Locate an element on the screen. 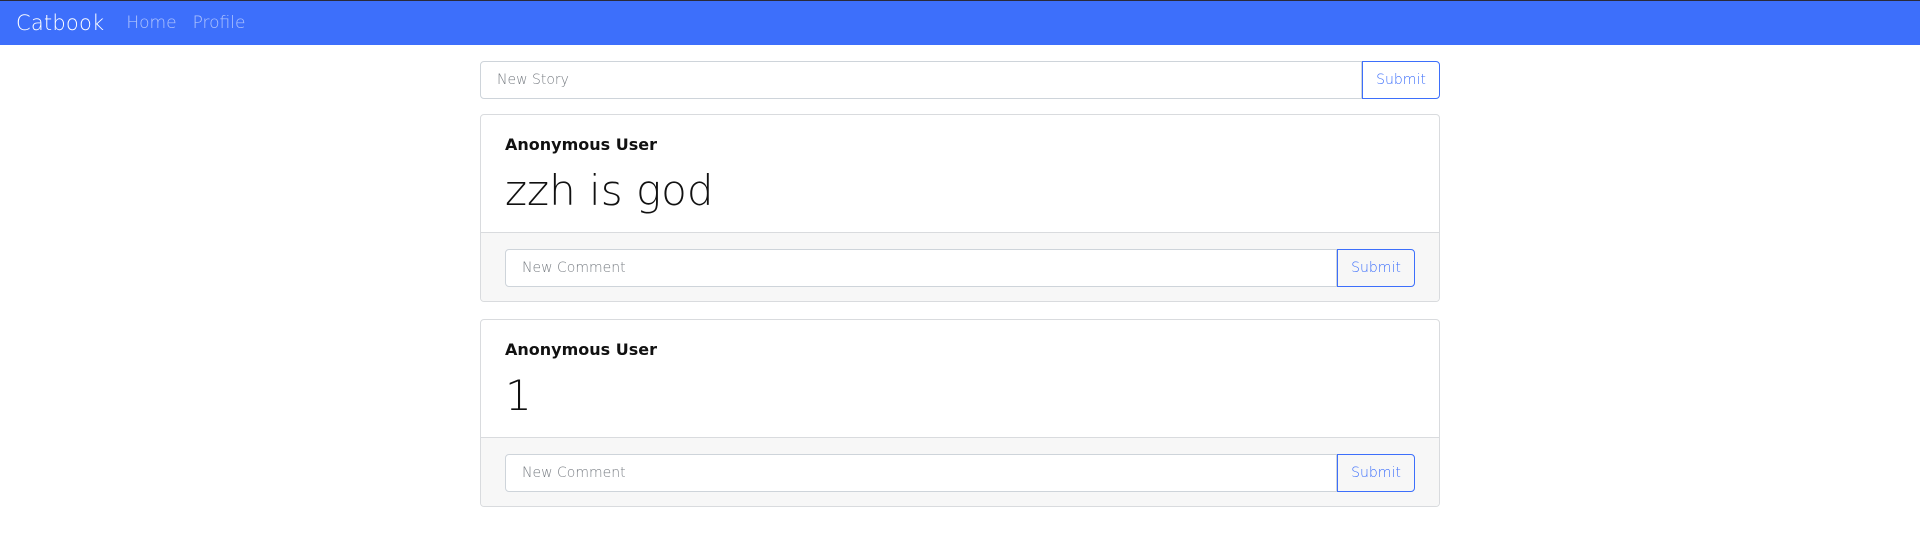 The width and height of the screenshot is (1920, 550). new-story-form: Submit is located at coordinates (960, 80).